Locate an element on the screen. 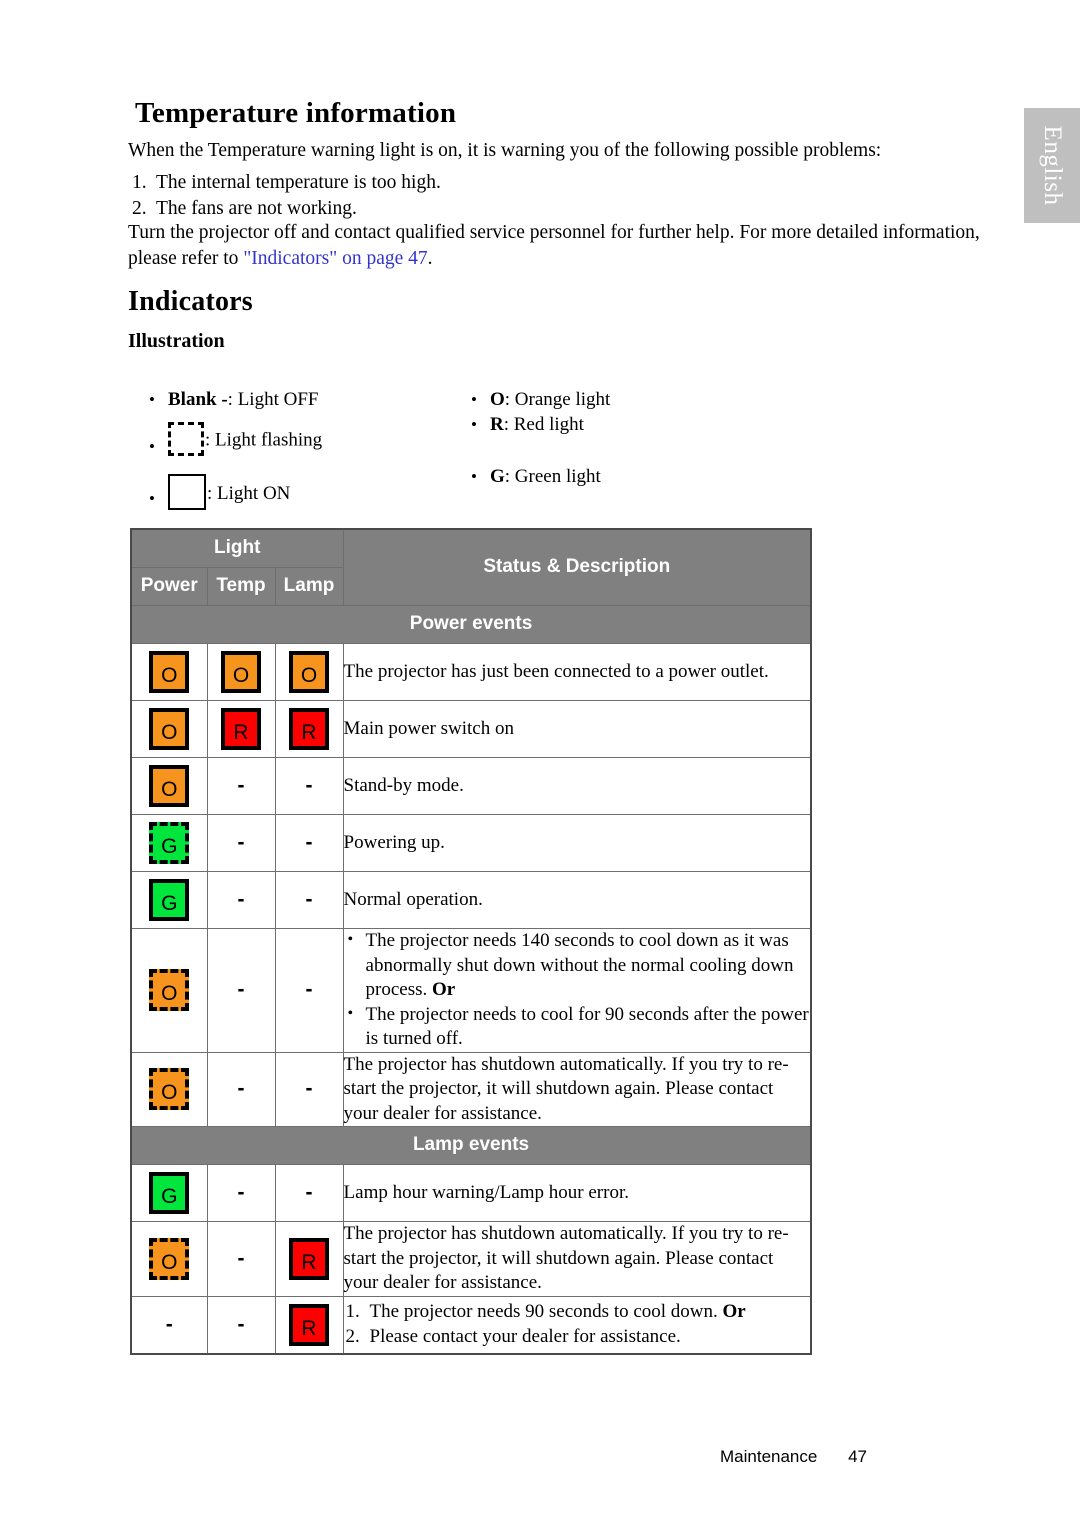  temp-indicator-orange-solid: O is located at coordinates (241, 672).